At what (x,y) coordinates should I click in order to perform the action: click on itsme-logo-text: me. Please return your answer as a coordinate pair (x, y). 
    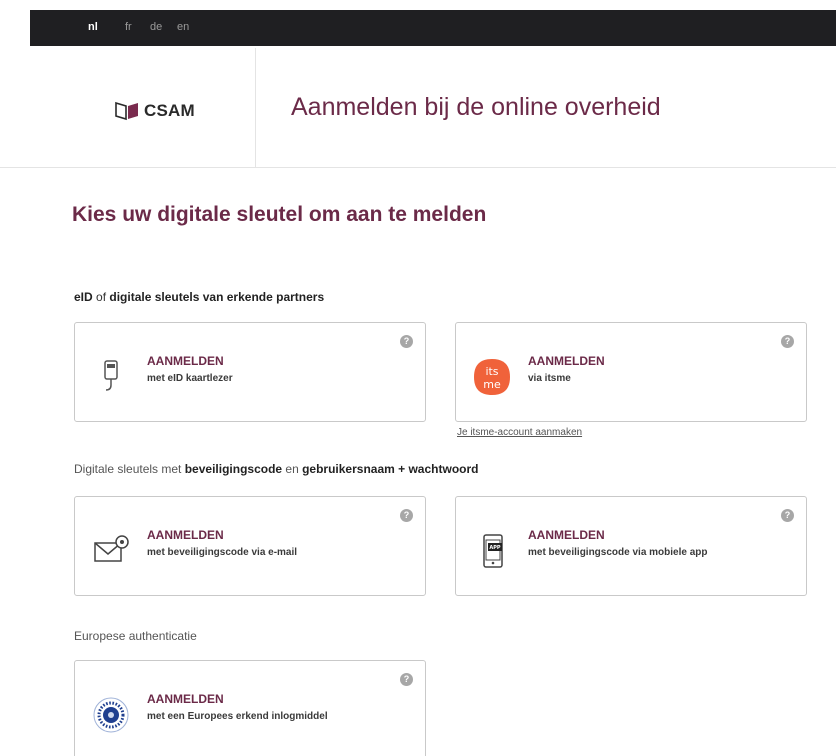
    Looking at the image, I should click on (492, 384).